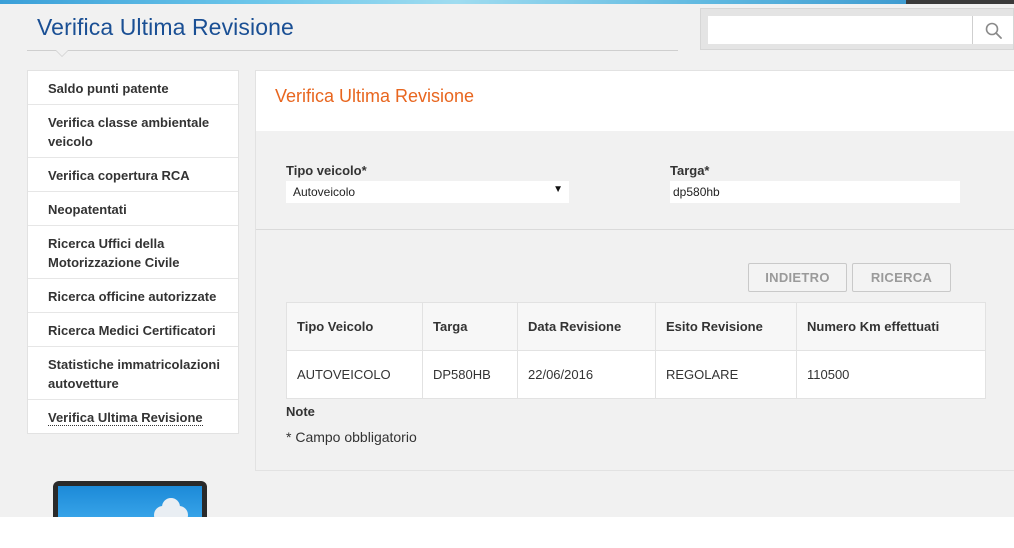 This screenshot has width=1014, height=548. I want to click on search-form: Tipo veicolo* Autoveicolo ▼ Targa*, so click(635, 180).